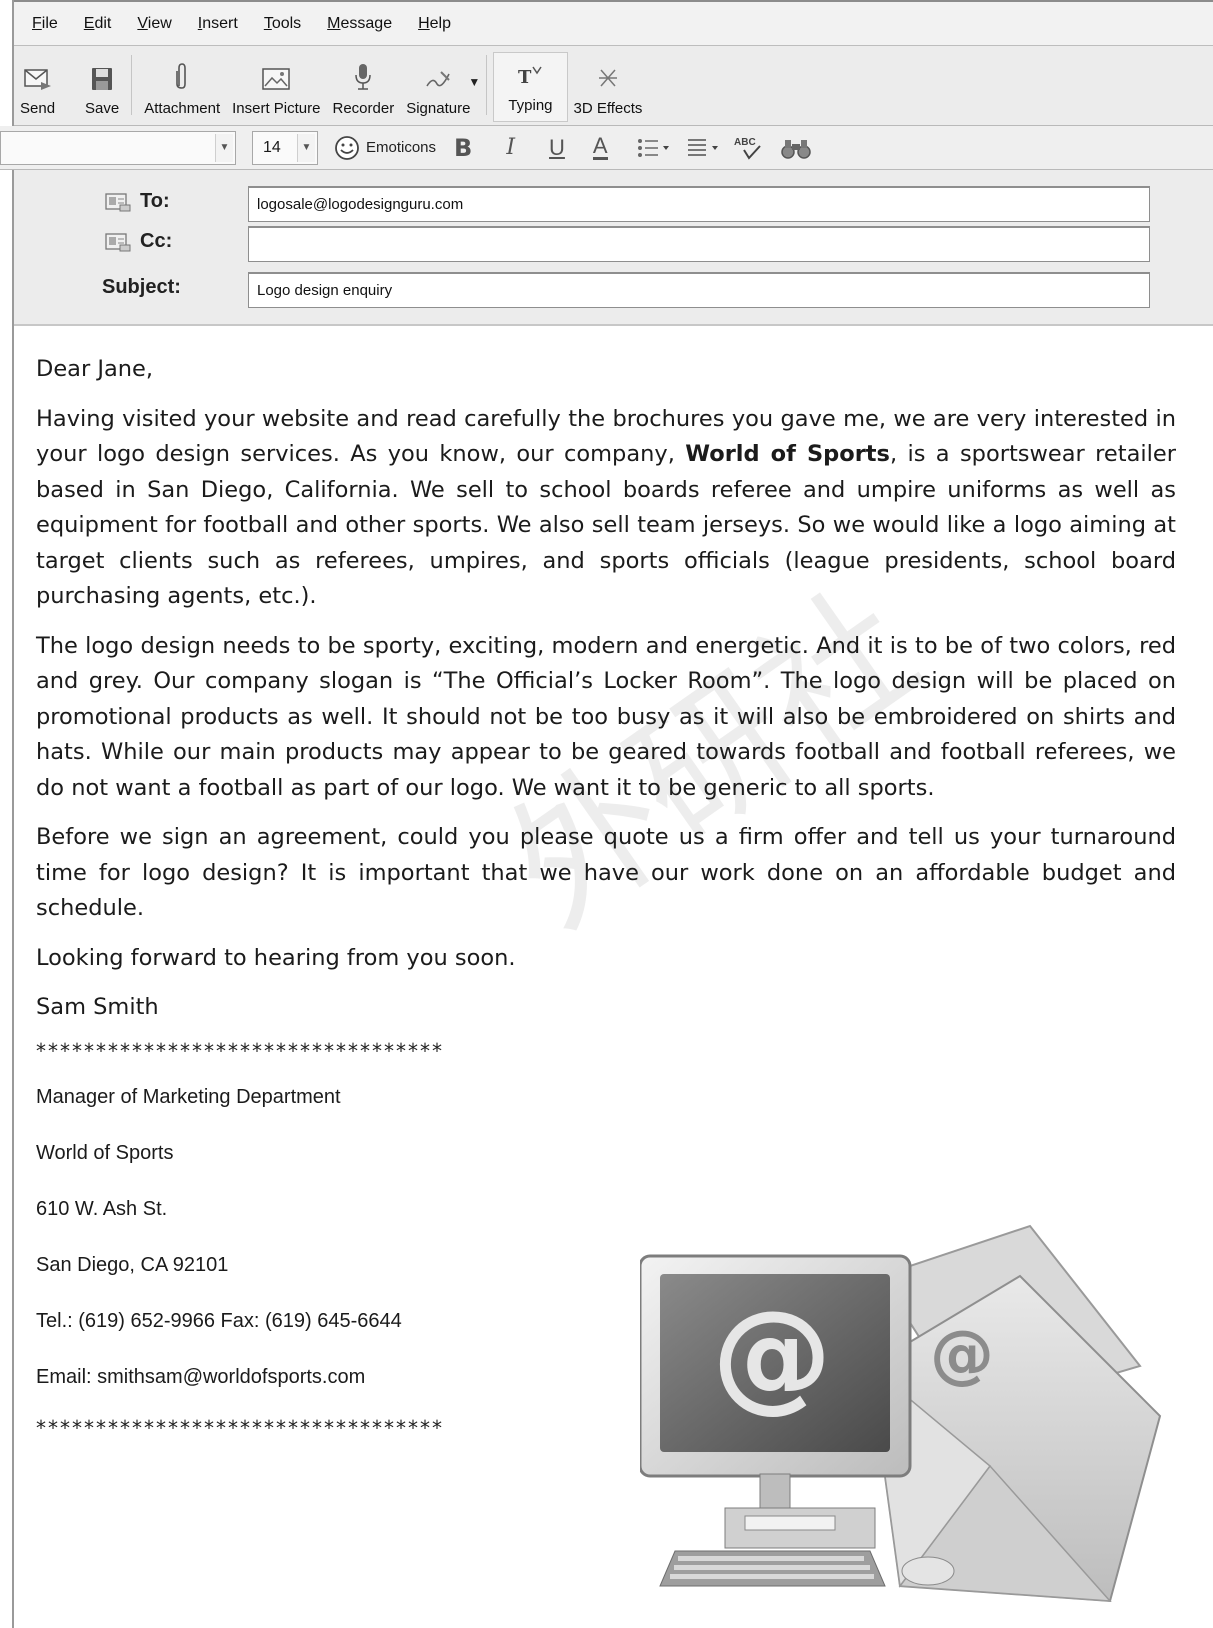 This screenshot has width=1213, height=1628. Describe the element at coordinates (105, 1152) in the screenshot. I see `signature-company: World of Sports` at that location.